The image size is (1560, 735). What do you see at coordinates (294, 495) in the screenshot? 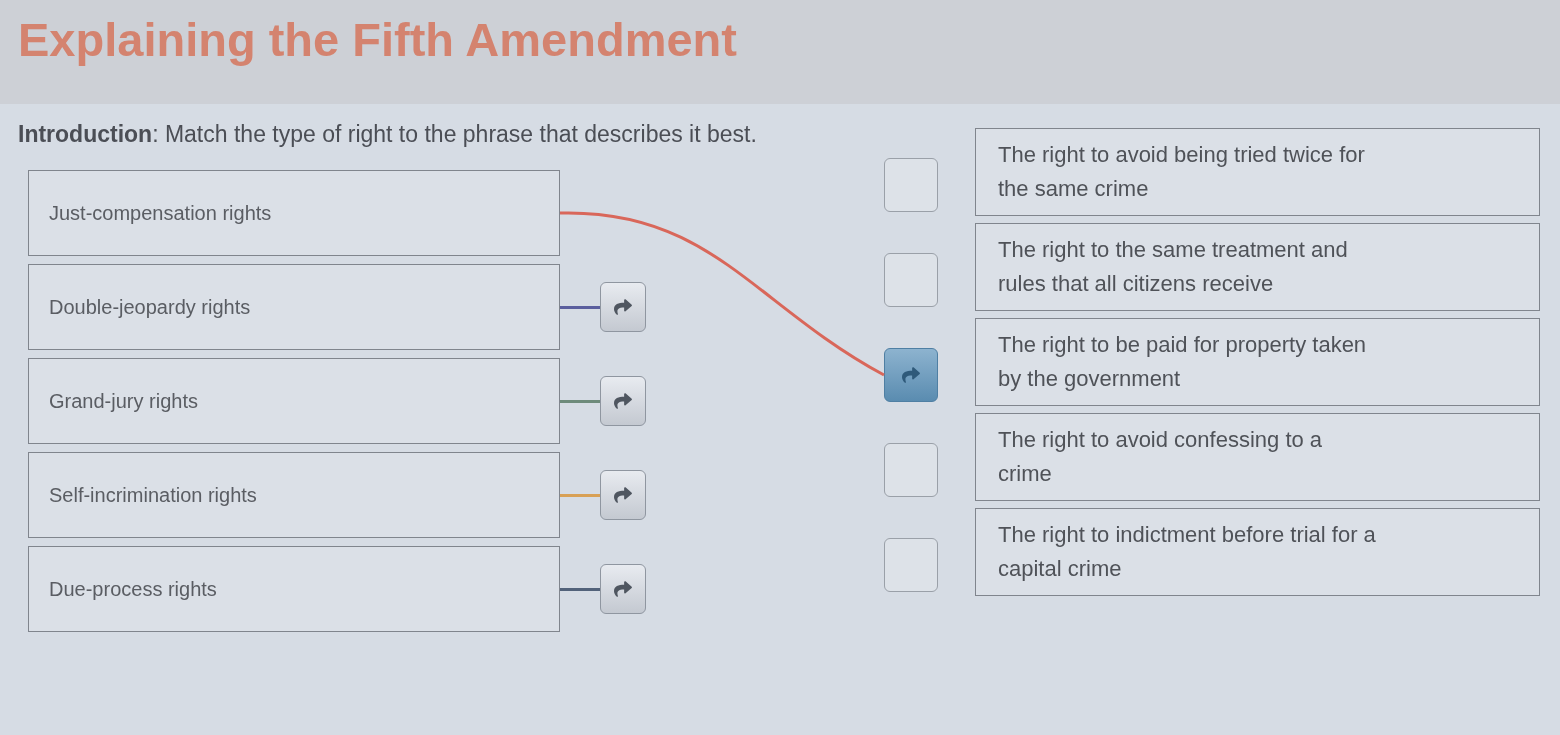
I see `term-card: Self-incrimination rights` at bounding box center [294, 495].